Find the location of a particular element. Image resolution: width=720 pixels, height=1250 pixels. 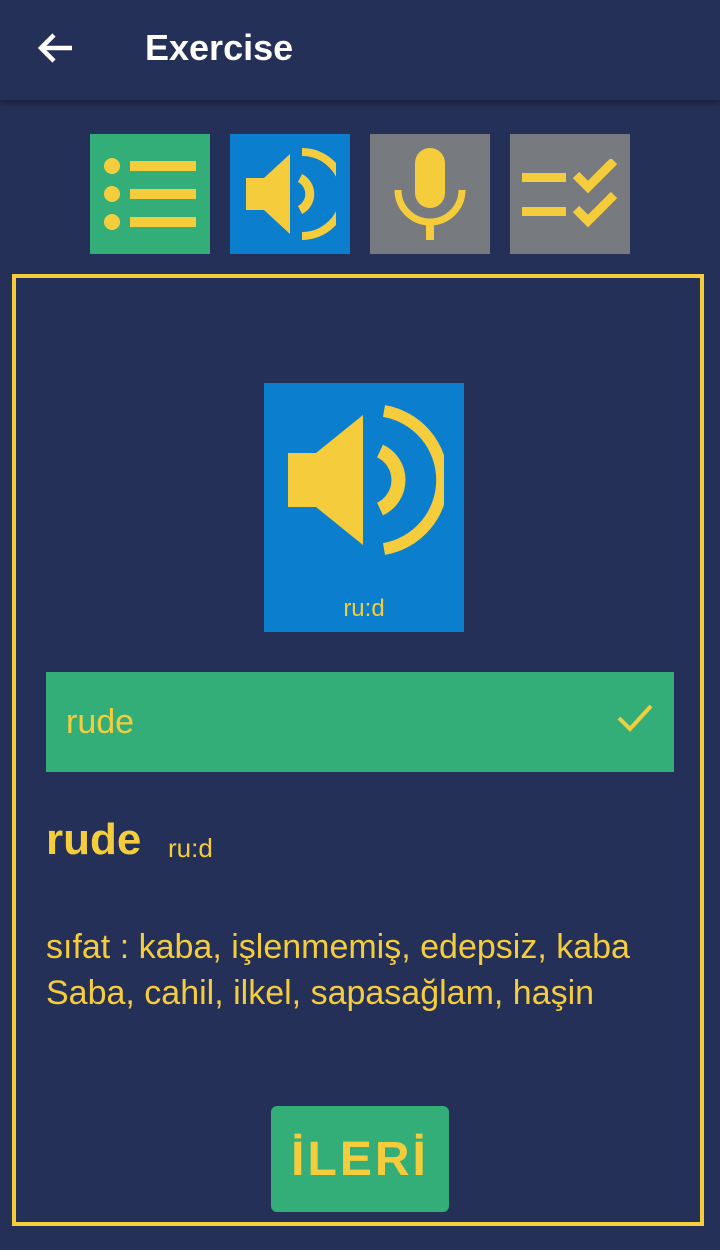

app-bar: Exercise is located at coordinates (360, 50).